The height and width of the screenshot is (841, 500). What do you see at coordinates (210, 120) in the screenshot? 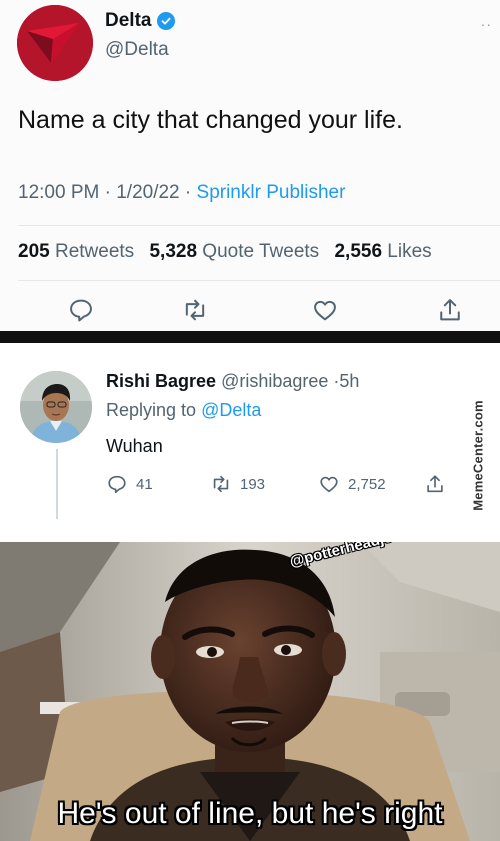
I see `tweet-text: Name a city that changed your life.` at bounding box center [210, 120].